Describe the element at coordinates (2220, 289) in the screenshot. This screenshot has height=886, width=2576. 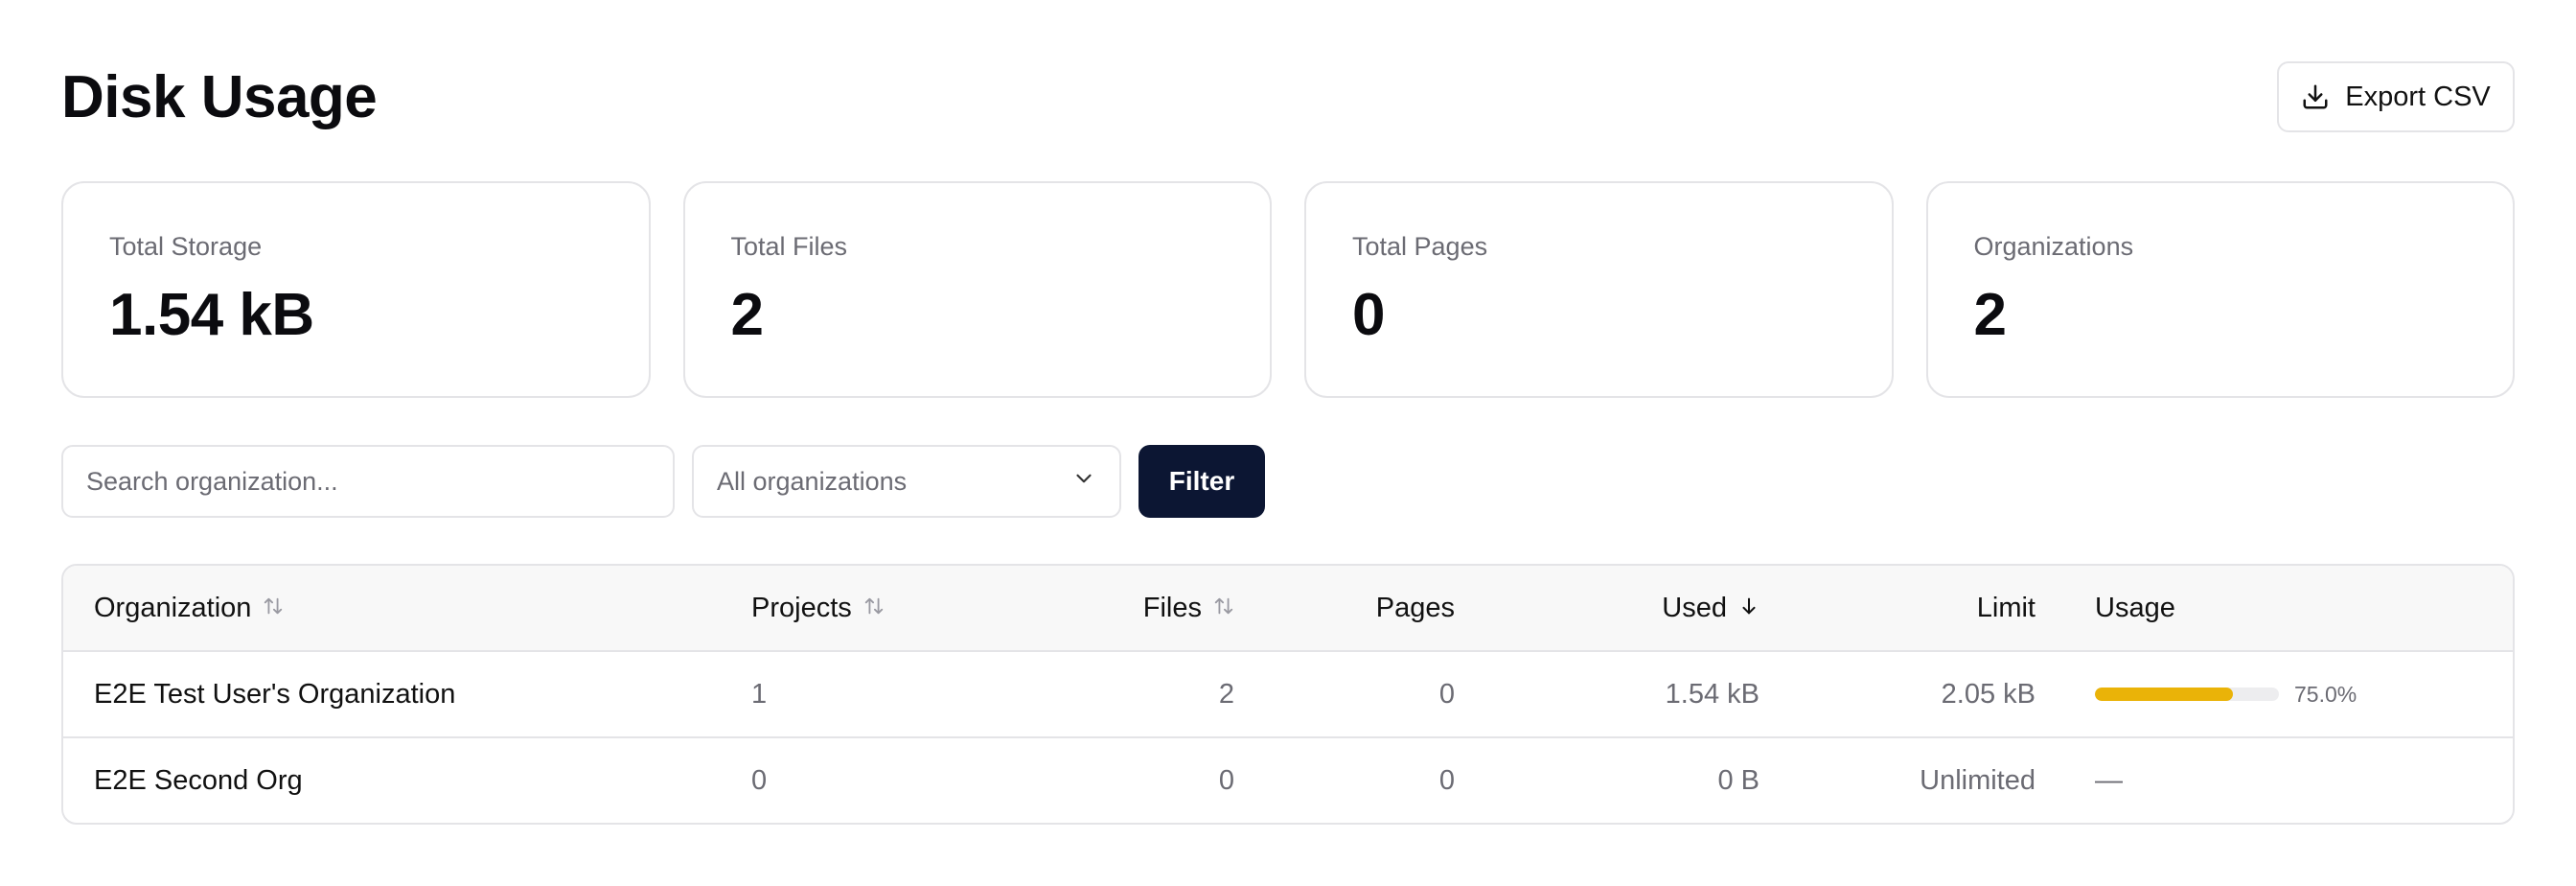
I see `stat-card-organizations: Organizations 2` at that location.